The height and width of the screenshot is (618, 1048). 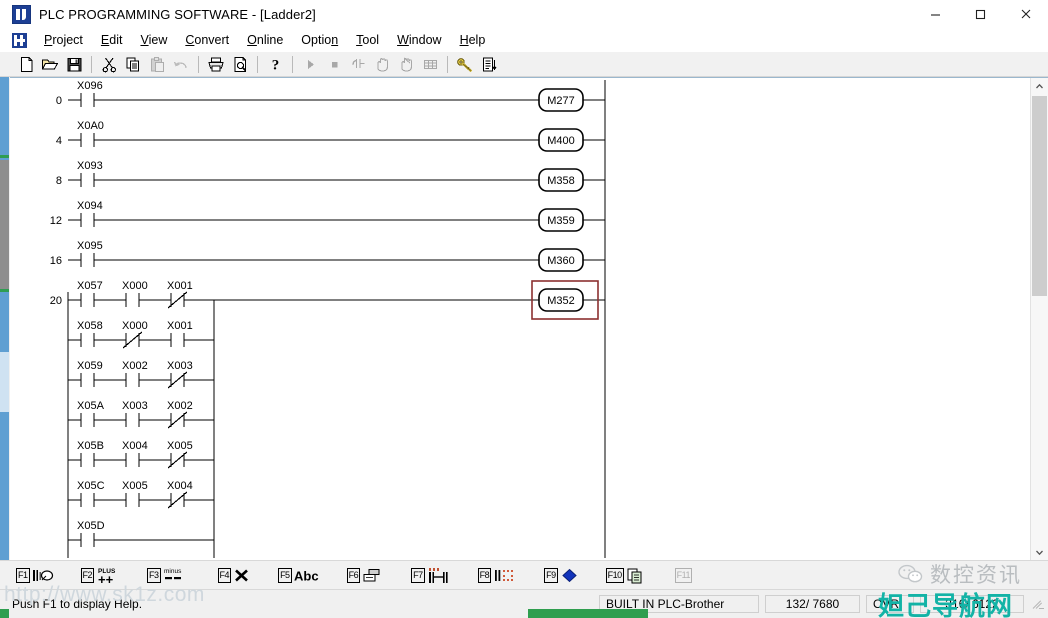 What do you see at coordinates (419, 40) in the screenshot?
I see `menu-window: Window` at bounding box center [419, 40].